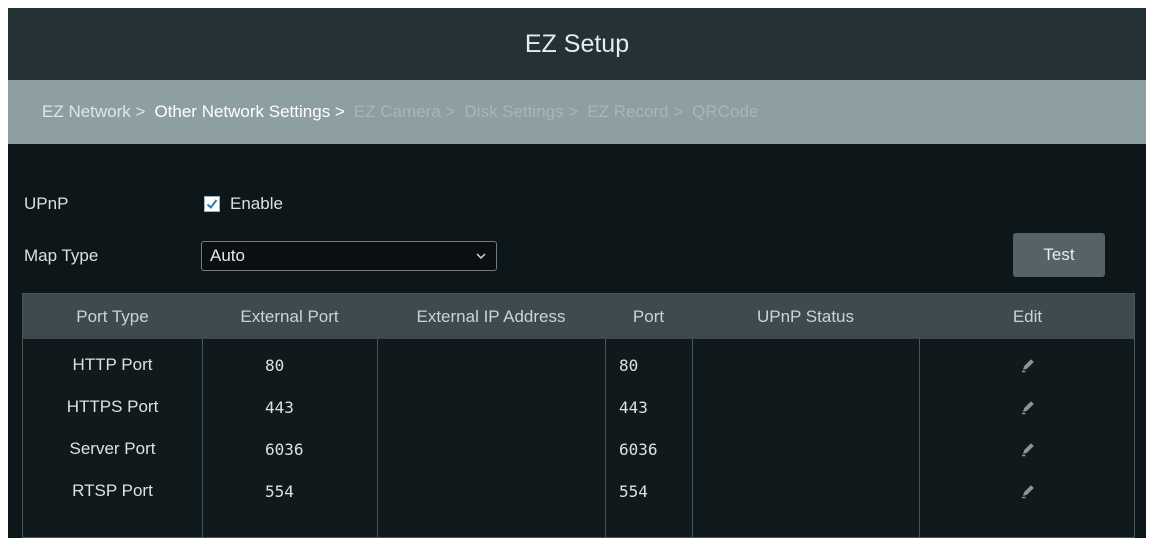 The height and width of the screenshot is (542, 1151). What do you see at coordinates (279, 407) in the screenshot?
I see `cell-external-port: 443` at bounding box center [279, 407].